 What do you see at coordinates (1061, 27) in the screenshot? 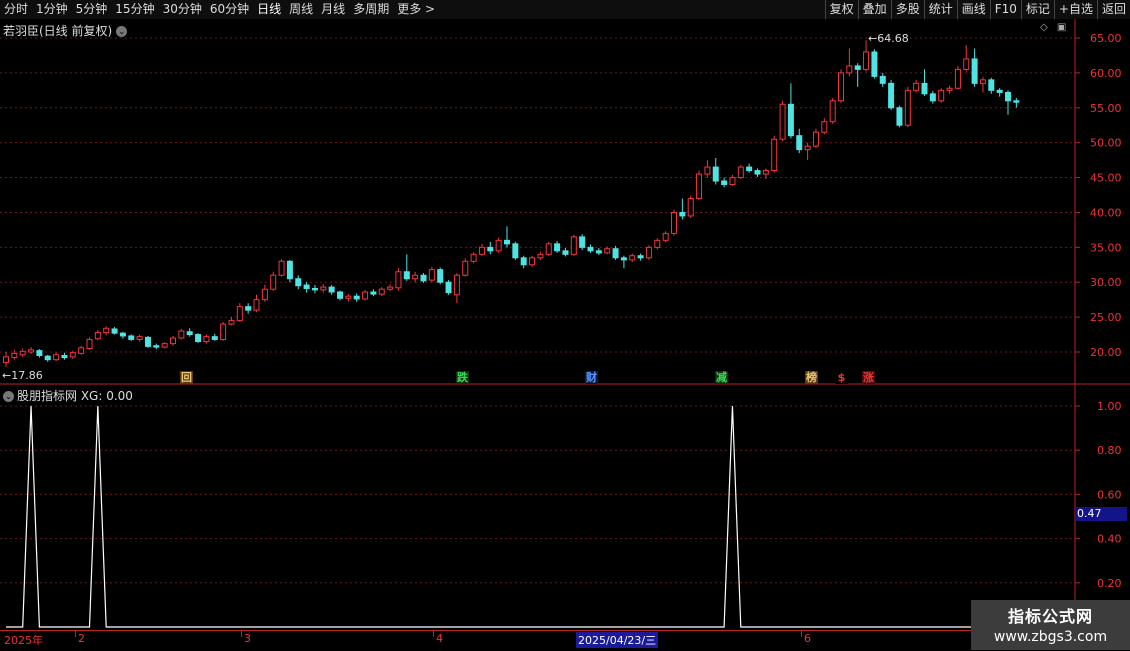
I see `window-icon: ▣` at bounding box center [1061, 27].